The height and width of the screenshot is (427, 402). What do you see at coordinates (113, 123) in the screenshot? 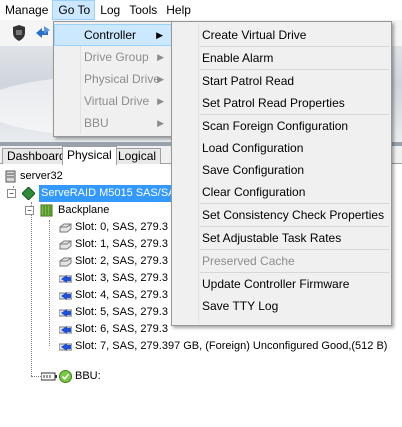
I see `goto-item-bbu: BBU ▶` at bounding box center [113, 123].